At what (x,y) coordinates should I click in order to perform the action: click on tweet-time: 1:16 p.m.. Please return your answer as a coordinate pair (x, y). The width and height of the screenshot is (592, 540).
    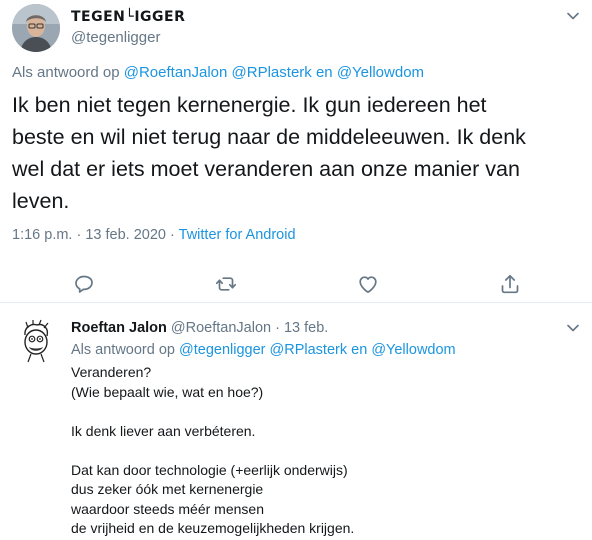
    Looking at the image, I should click on (42, 235).